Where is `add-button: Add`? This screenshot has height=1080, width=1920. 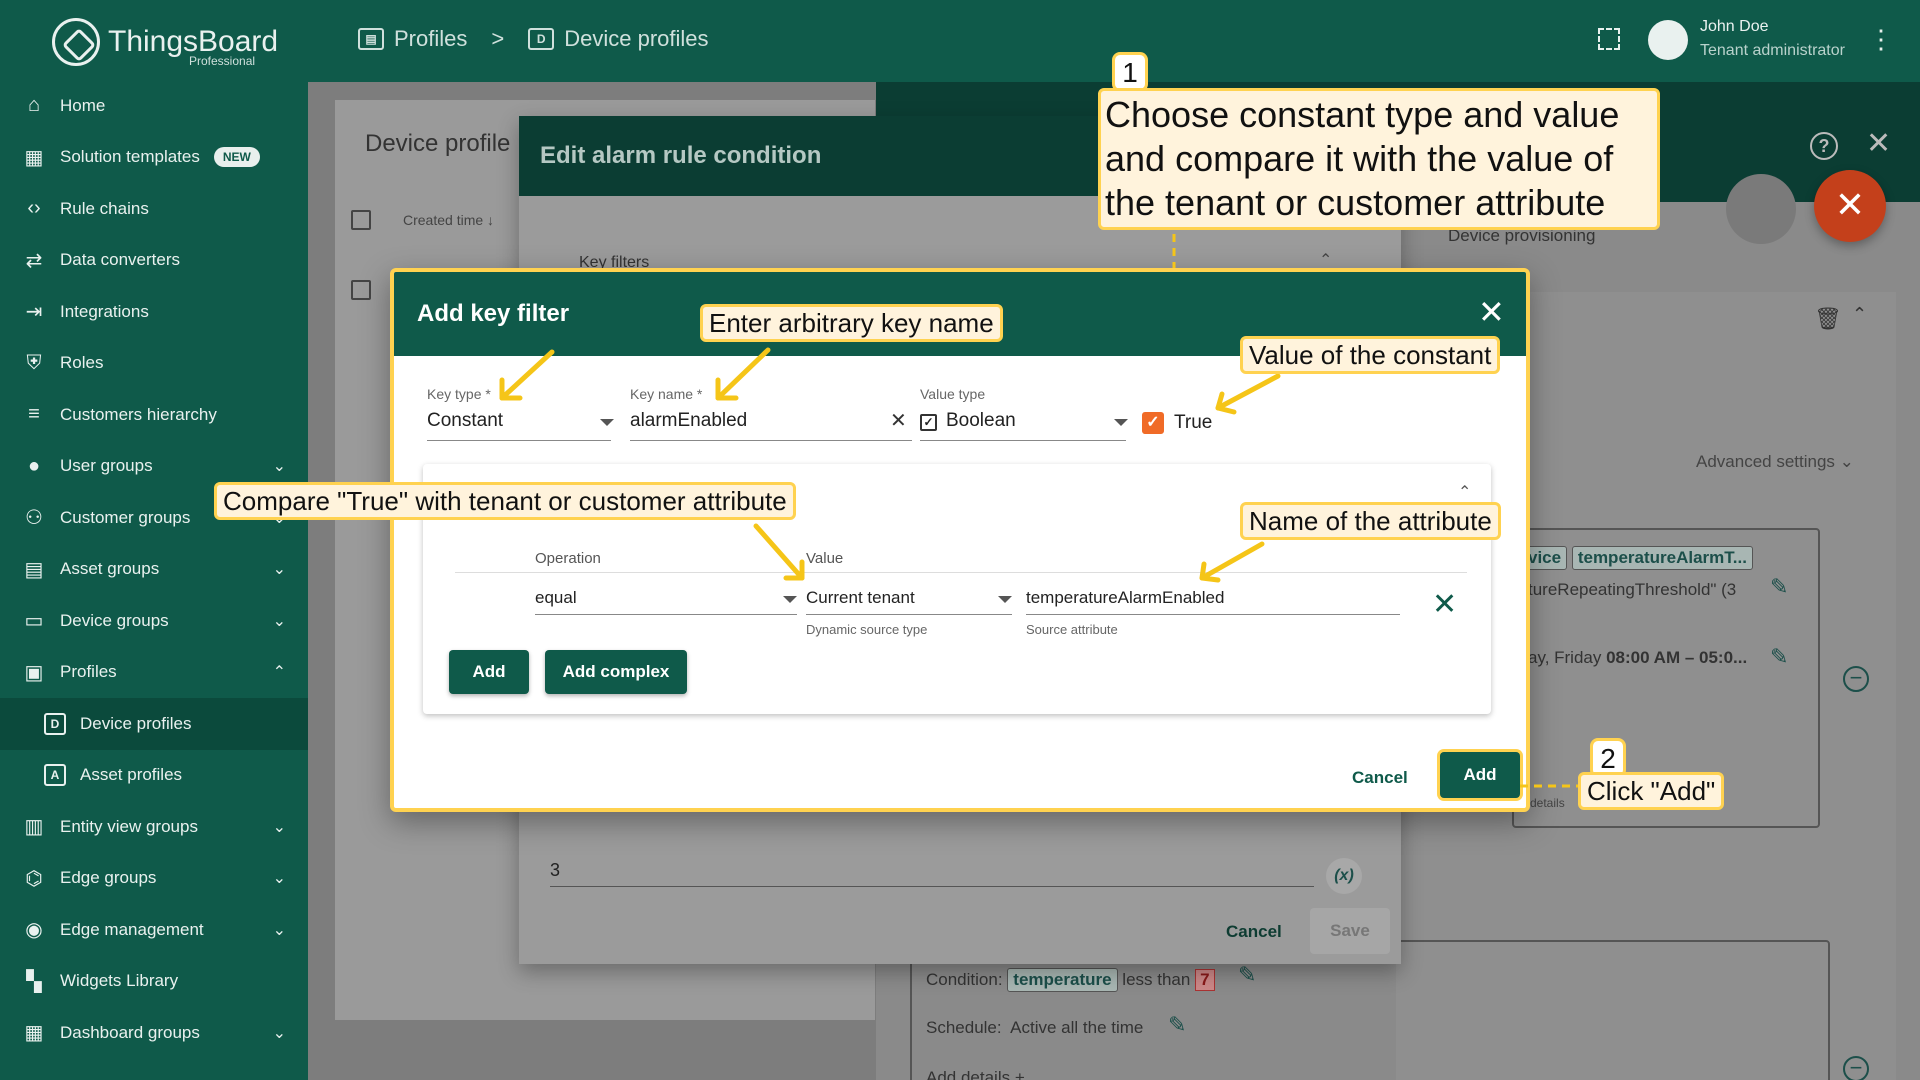 add-button: Add is located at coordinates (1480, 775).